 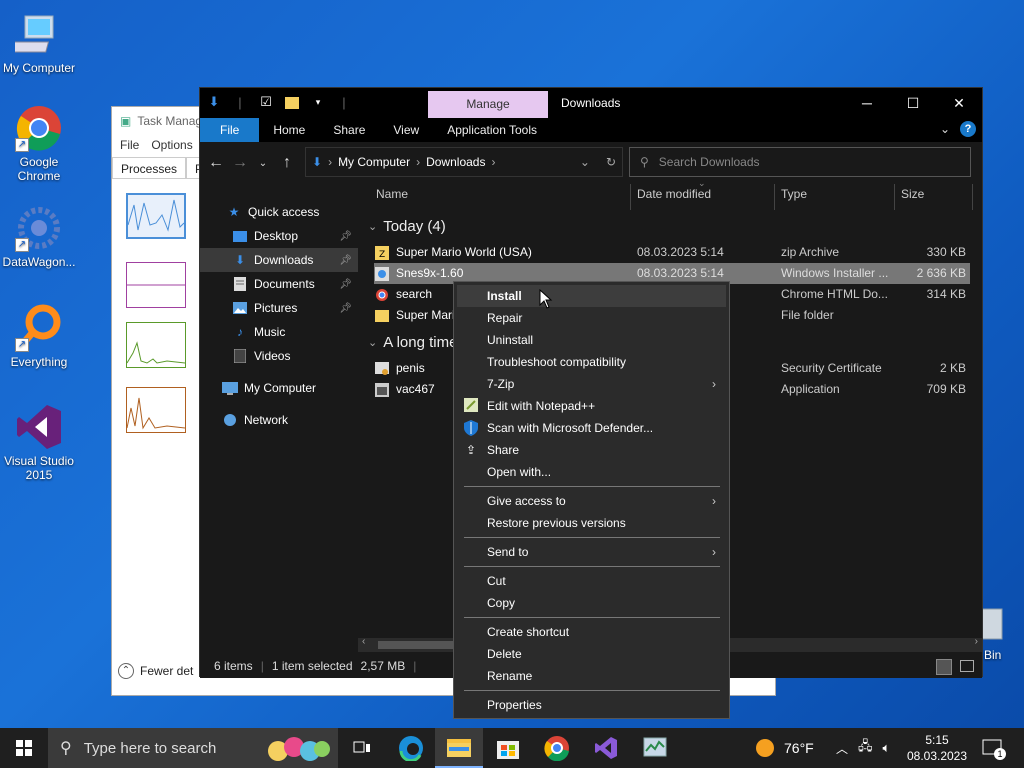 I want to click on tab-manage: Manage, so click(x=488, y=104).